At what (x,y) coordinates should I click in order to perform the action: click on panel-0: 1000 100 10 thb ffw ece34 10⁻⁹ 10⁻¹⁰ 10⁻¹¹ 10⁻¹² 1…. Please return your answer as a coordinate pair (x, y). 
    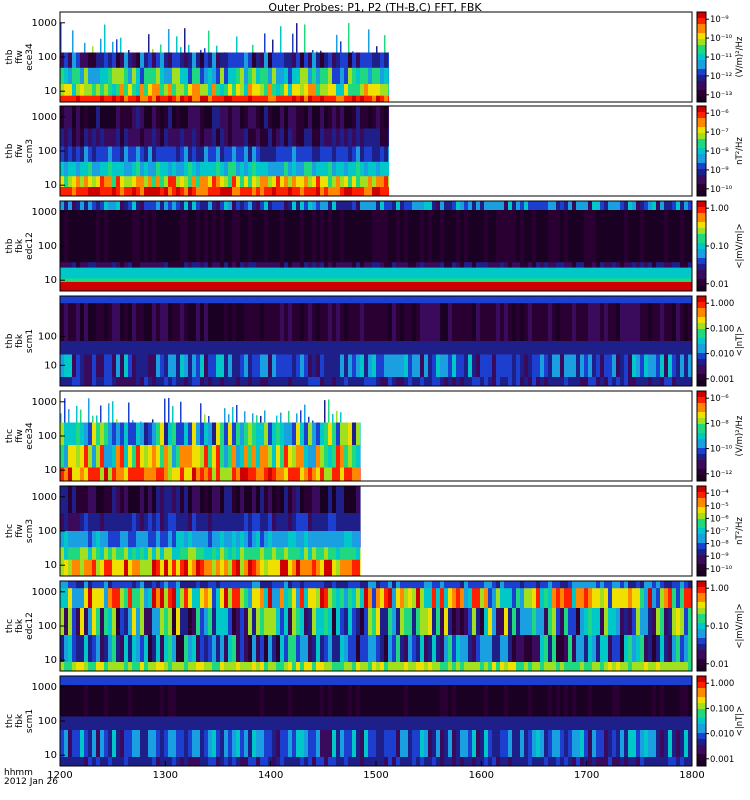
    Looking at the image, I should click on (375, 57).